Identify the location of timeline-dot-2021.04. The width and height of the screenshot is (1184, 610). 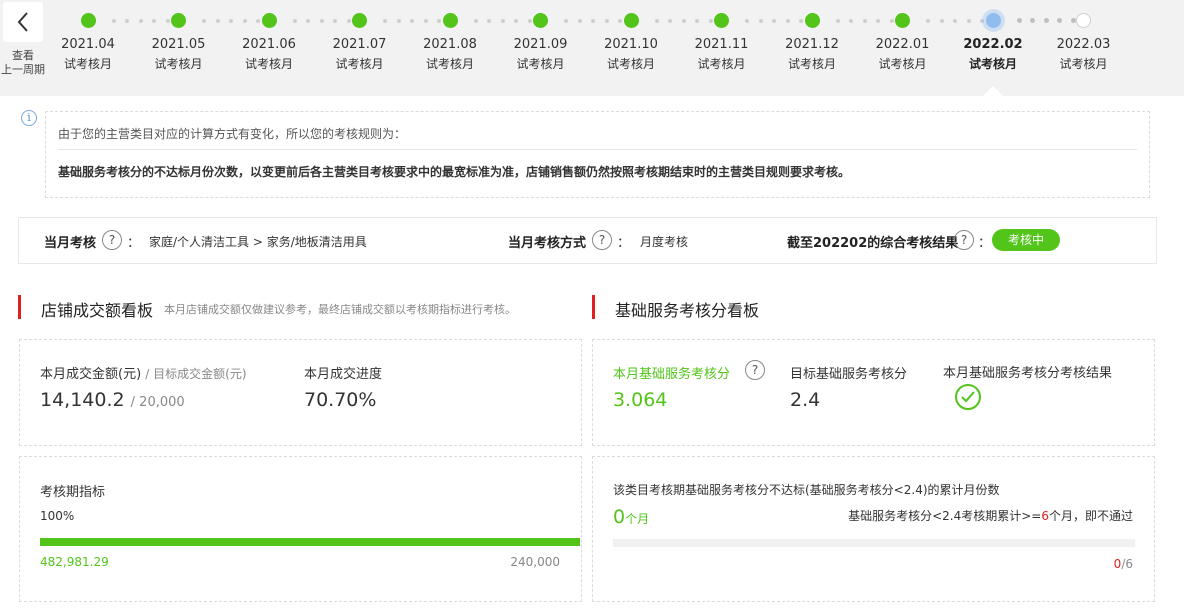
(88, 20).